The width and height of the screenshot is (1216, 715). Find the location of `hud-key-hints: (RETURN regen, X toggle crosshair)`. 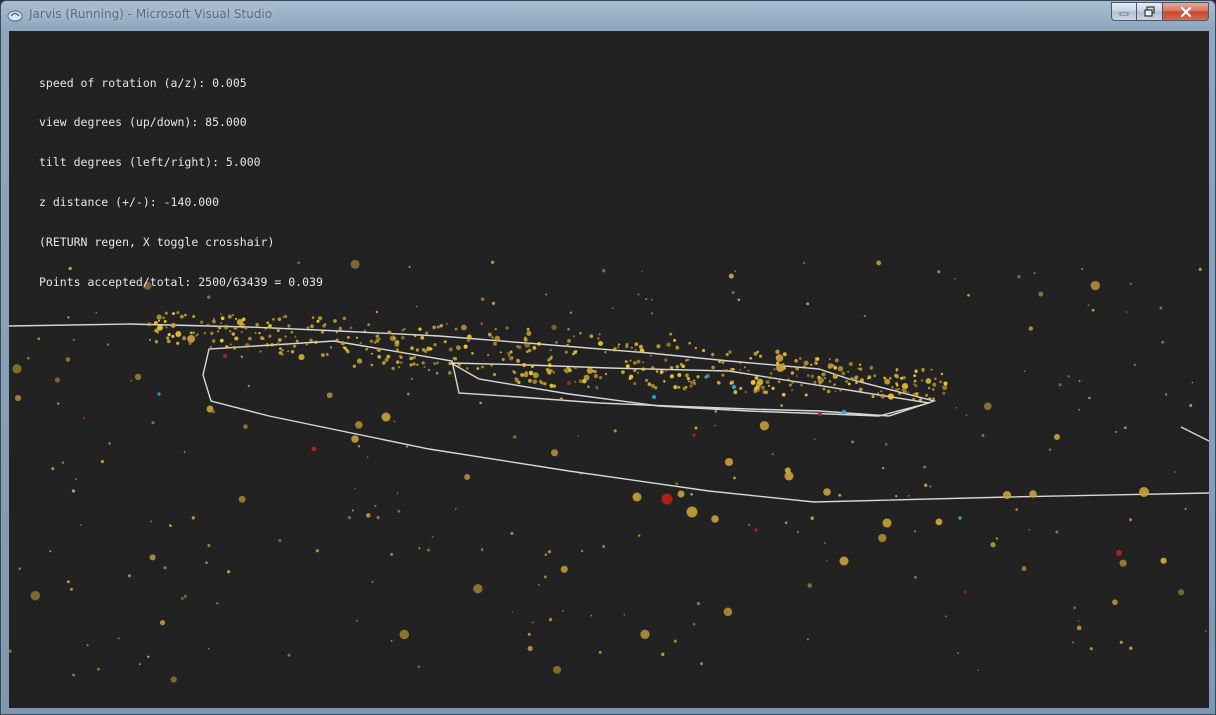

hud-key-hints: (RETURN regen, X toggle crosshair) is located at coordinates (157, 242).